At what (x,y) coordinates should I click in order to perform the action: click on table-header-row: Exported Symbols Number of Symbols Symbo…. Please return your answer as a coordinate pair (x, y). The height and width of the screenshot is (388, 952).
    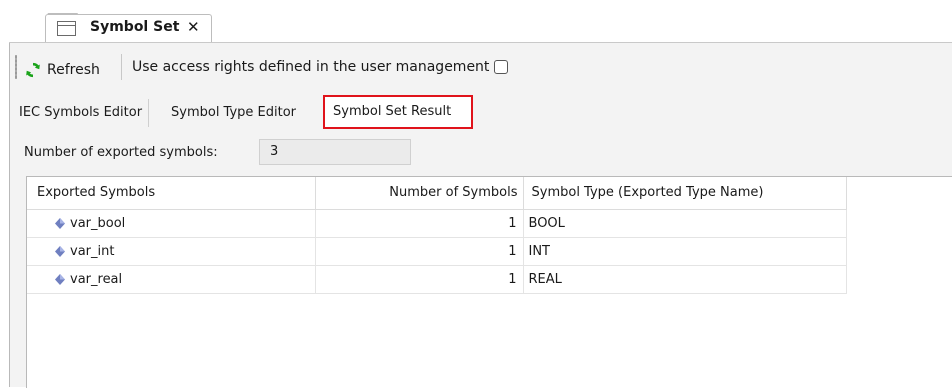
    Looking at the image, I should click on (437, 193).